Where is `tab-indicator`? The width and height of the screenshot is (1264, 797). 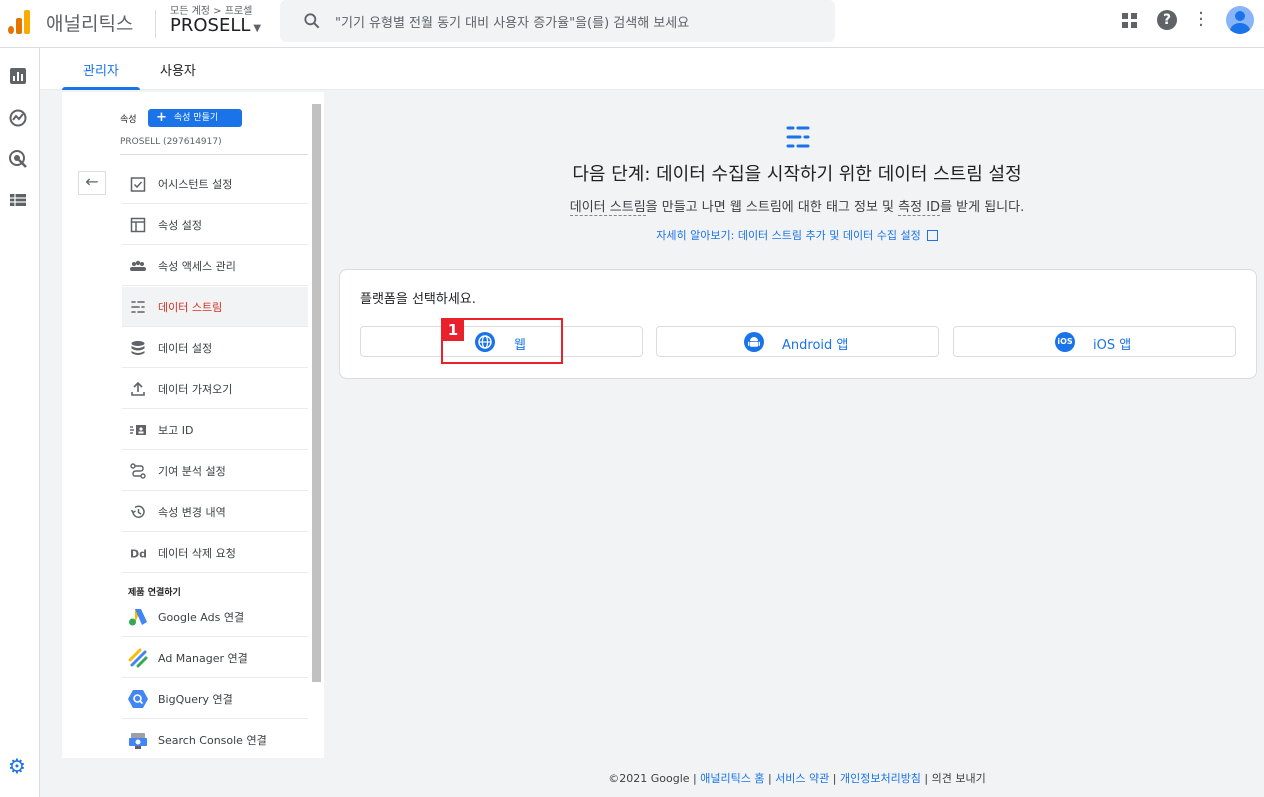 tab-indicator is located at coordinates (101, 88).